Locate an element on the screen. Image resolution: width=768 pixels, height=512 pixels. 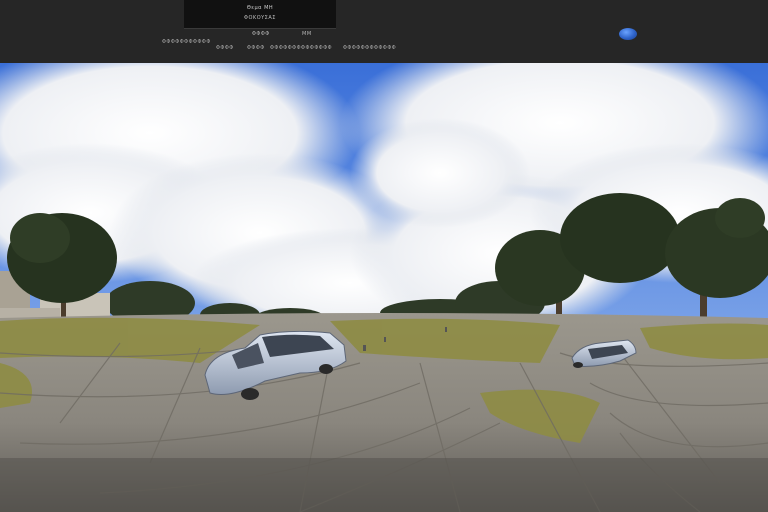
globe-icon is located at coordinates (628, 34).